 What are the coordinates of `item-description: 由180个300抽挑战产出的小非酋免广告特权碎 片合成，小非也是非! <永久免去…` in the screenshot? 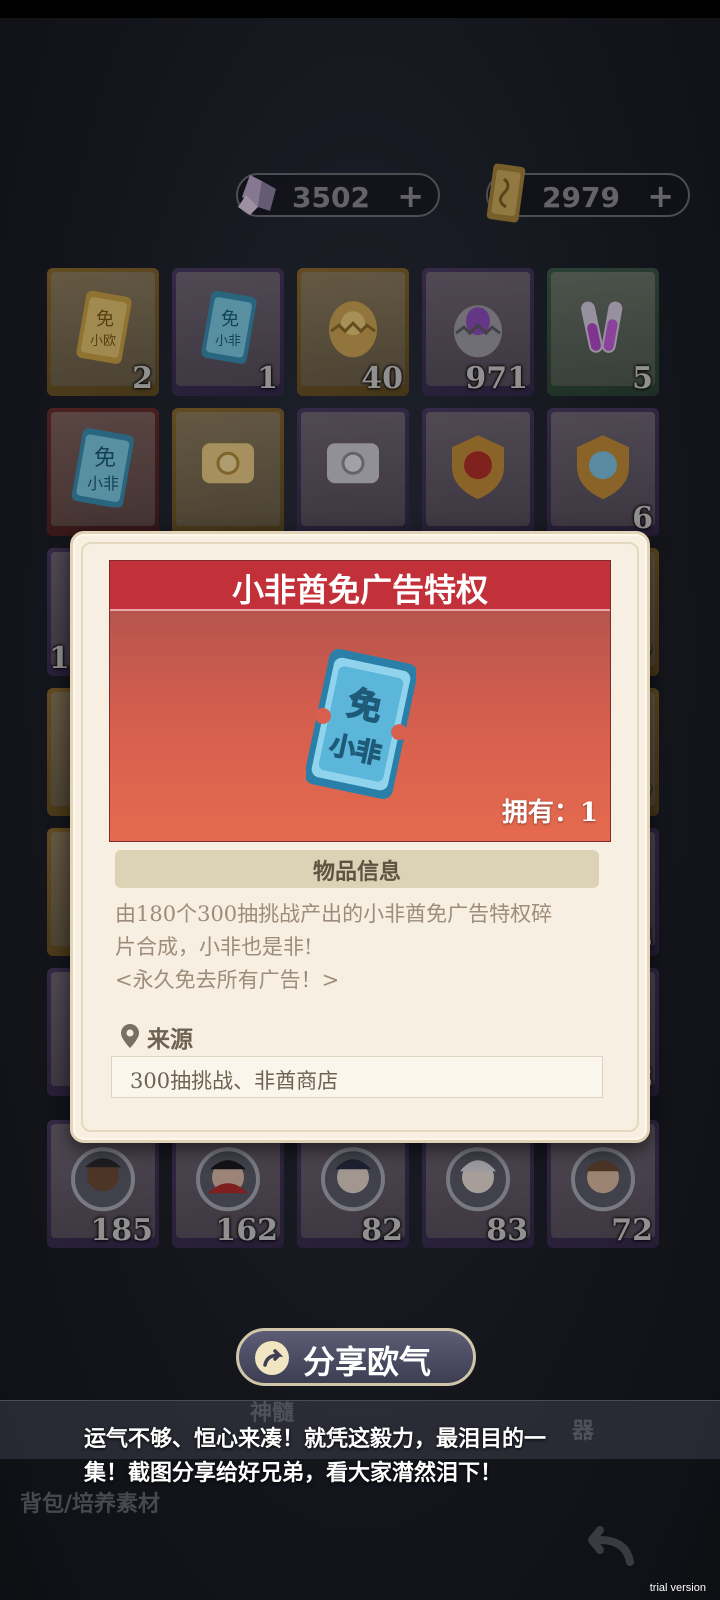 It's located at (360, 947).